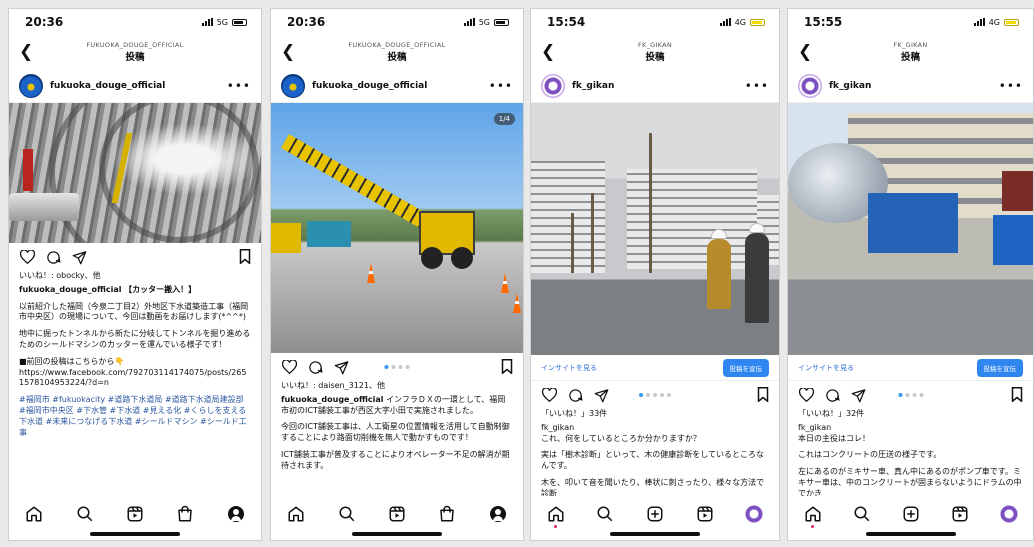  What do you see at coordinates (621, 438) in the screenshot?
I see `caption-text: これ、何をしているところか分かりますか？` at bounding box center [621, 438].